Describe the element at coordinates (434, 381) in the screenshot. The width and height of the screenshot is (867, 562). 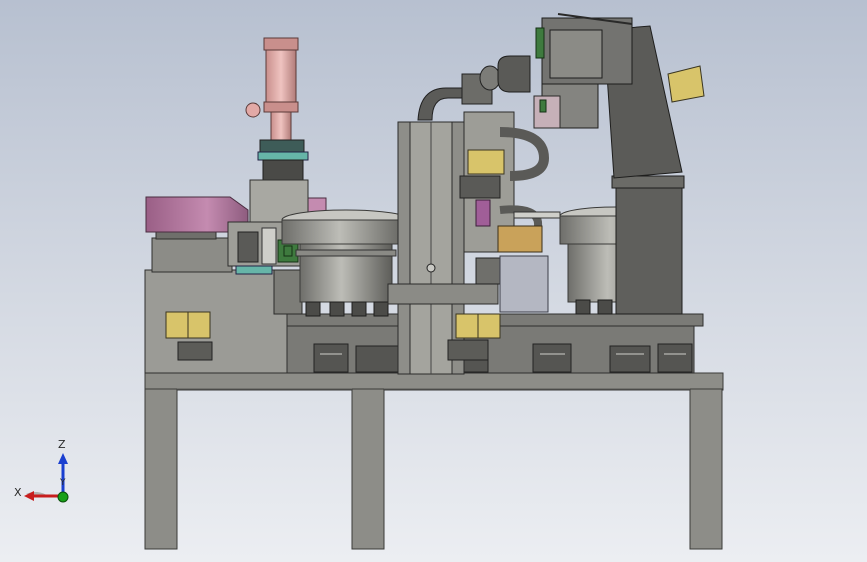
I see `table-top-beam` at that location.